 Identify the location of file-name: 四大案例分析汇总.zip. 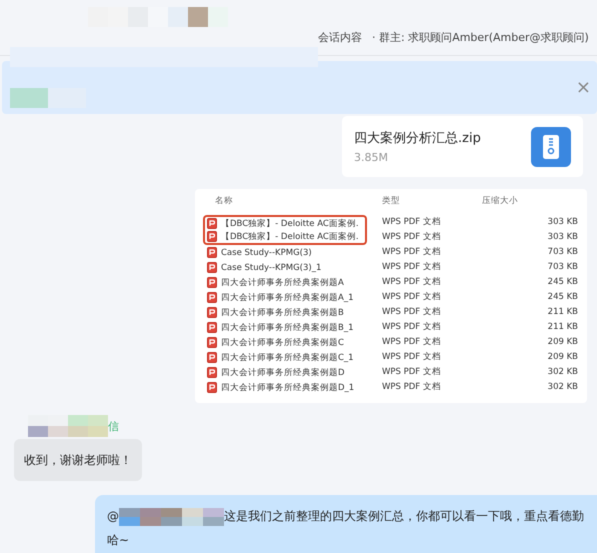
(417, 138).